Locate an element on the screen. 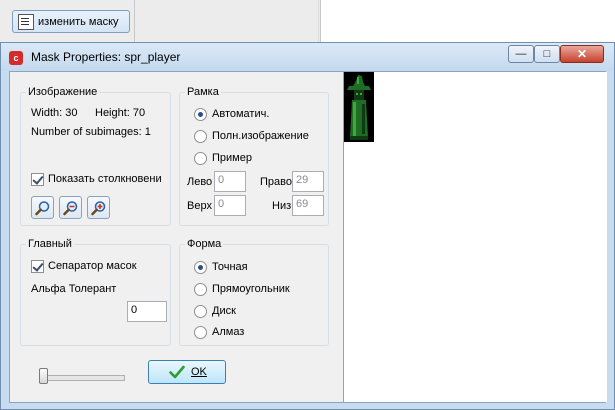 The height and width of the screenshot is (410, 615). shape-diamond-radio is located at coordinates (200, 332).